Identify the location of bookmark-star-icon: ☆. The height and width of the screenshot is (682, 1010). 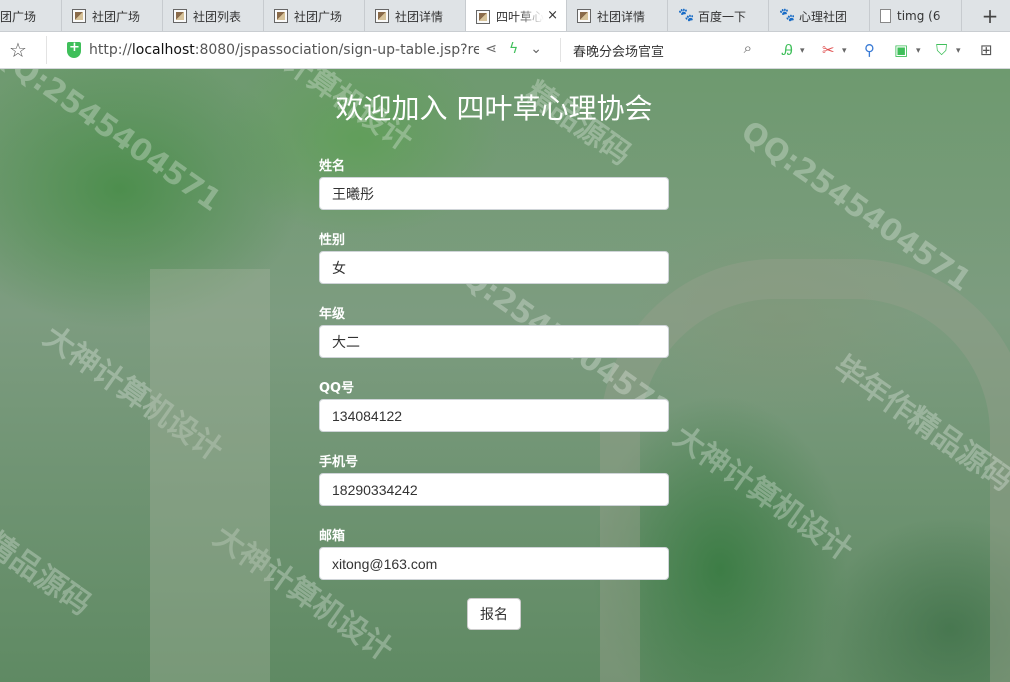
(18, 50).